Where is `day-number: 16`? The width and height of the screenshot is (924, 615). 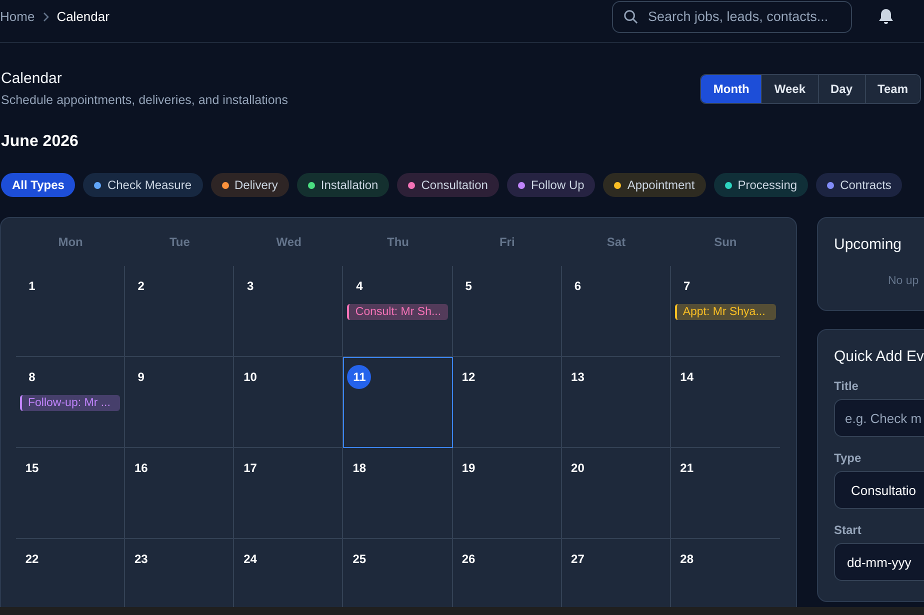 day-number: 16 is located at coordinates (141, 468).